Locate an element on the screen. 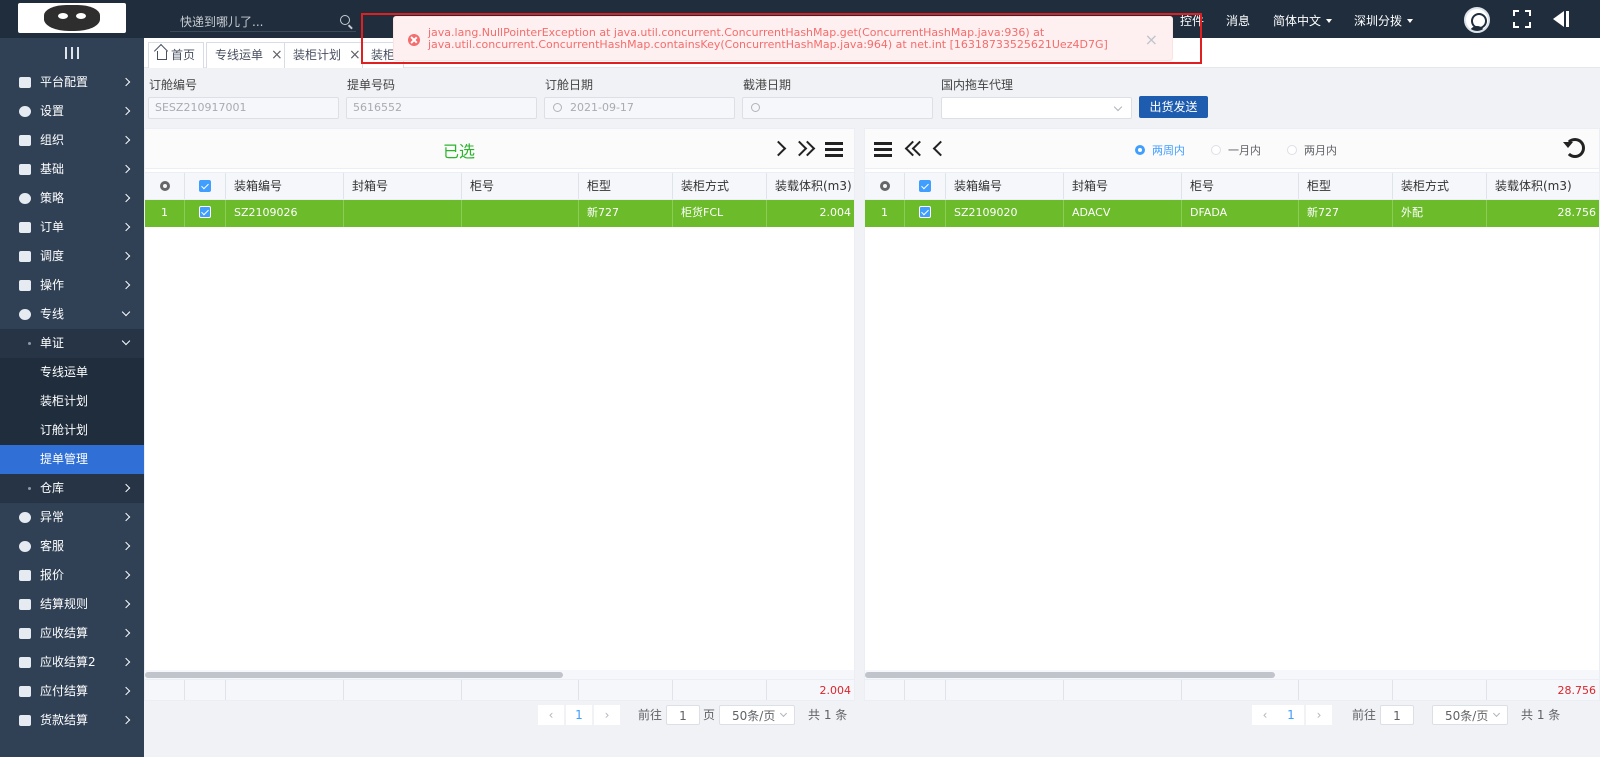 Image resolution: width=1600 pixels, height=757 pixels. sidebar-item-bl-management: 提单管理 is located at coordinates (72, 459).